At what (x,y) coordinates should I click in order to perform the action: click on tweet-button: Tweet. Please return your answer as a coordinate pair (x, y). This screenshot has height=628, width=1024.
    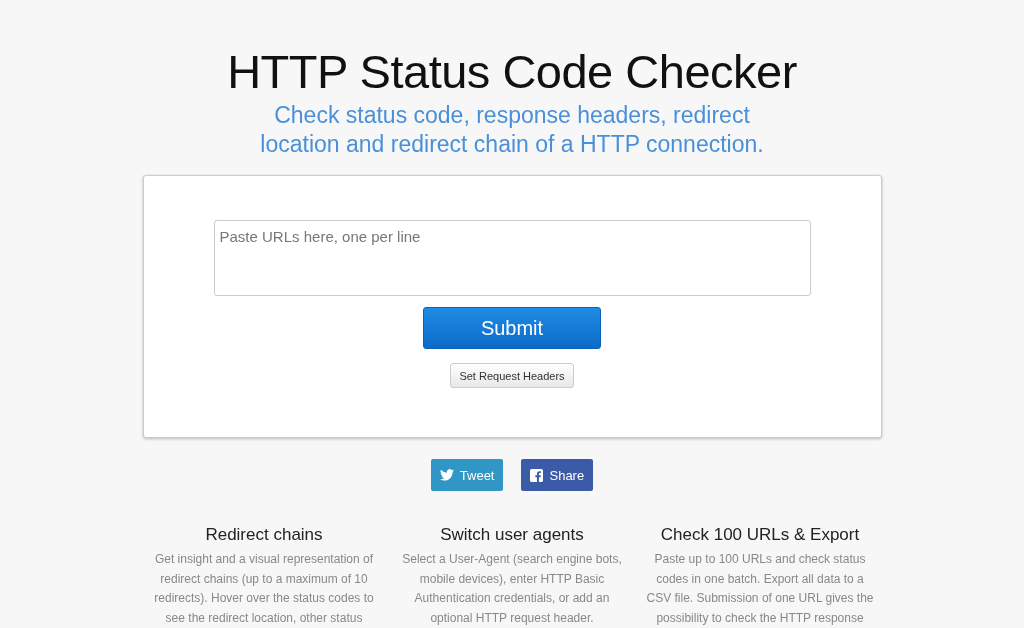
    Looking at the image, I should click on (467, 475).